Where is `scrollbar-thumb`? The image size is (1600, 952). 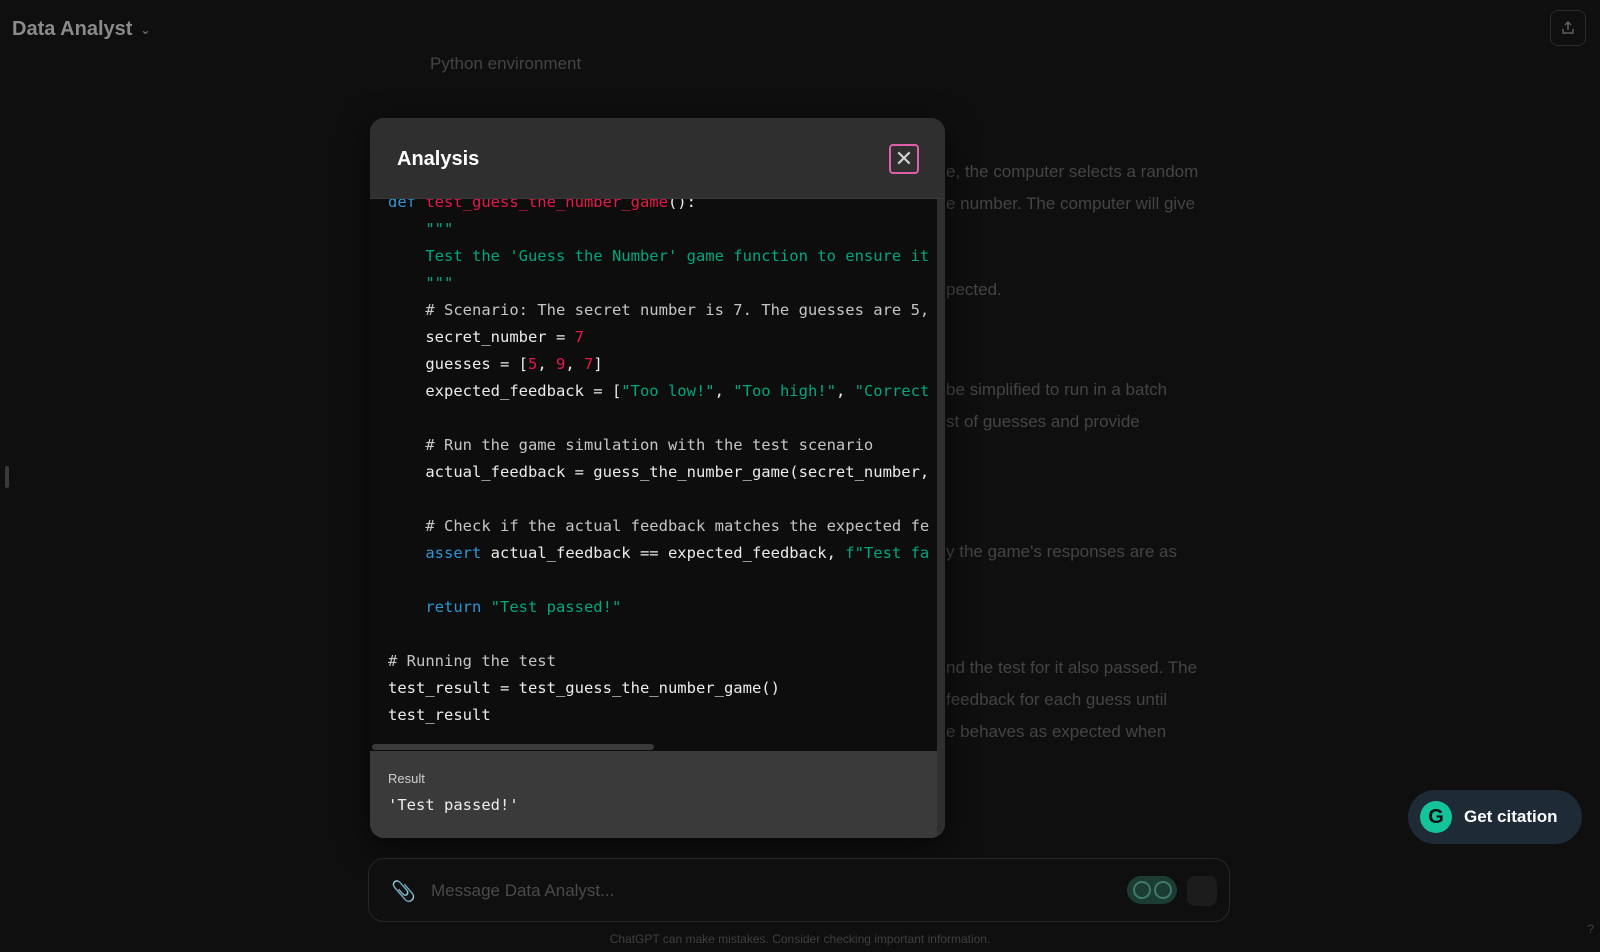
scrollbar-thumb is located at coordinates (513, 747).